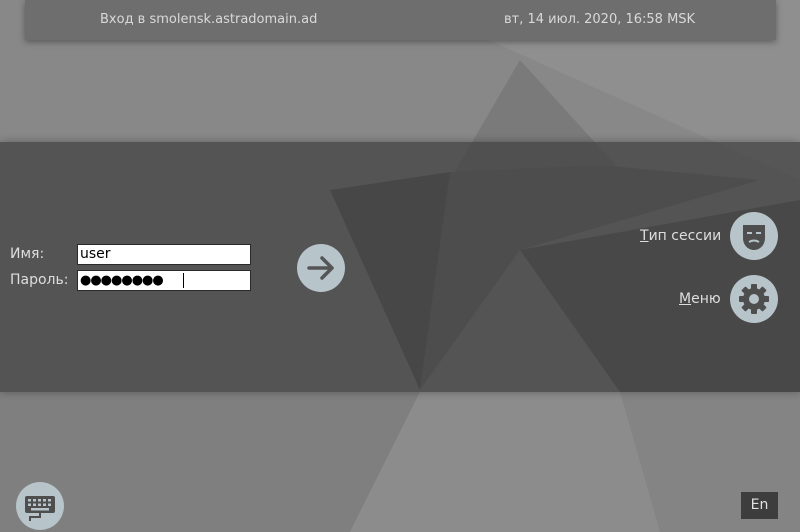  Describe the element at coordinates (27, 254) in the screenshot. I see `username-label: Имя:` at that location.